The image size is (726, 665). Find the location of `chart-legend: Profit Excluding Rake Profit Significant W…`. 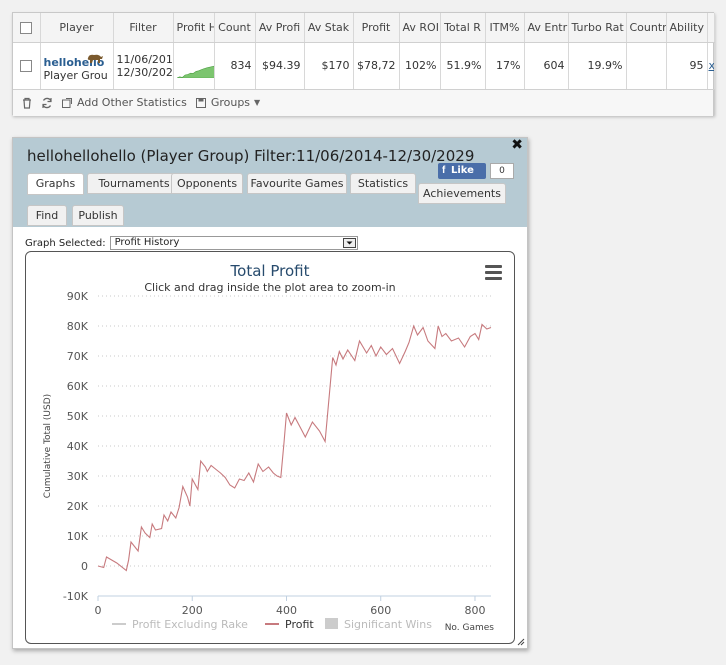

chart-legend: Profit Excluding Rake Profit Significant W… is located at coordinates (272, 624).